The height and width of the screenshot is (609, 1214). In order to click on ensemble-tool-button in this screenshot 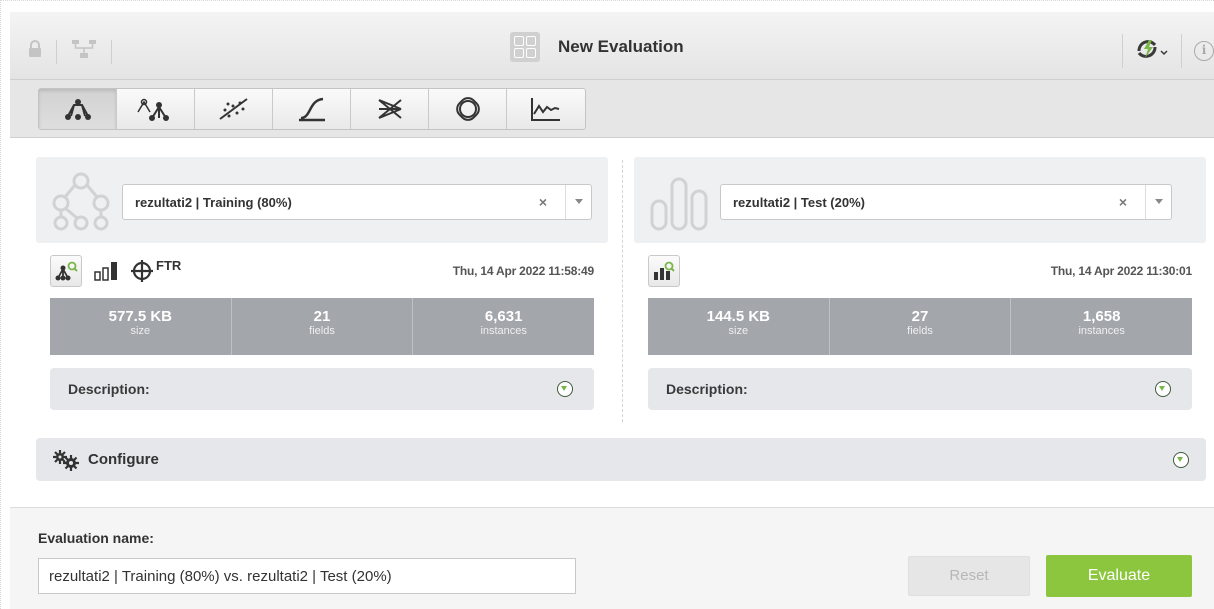, I will do `click(156, 109)`.